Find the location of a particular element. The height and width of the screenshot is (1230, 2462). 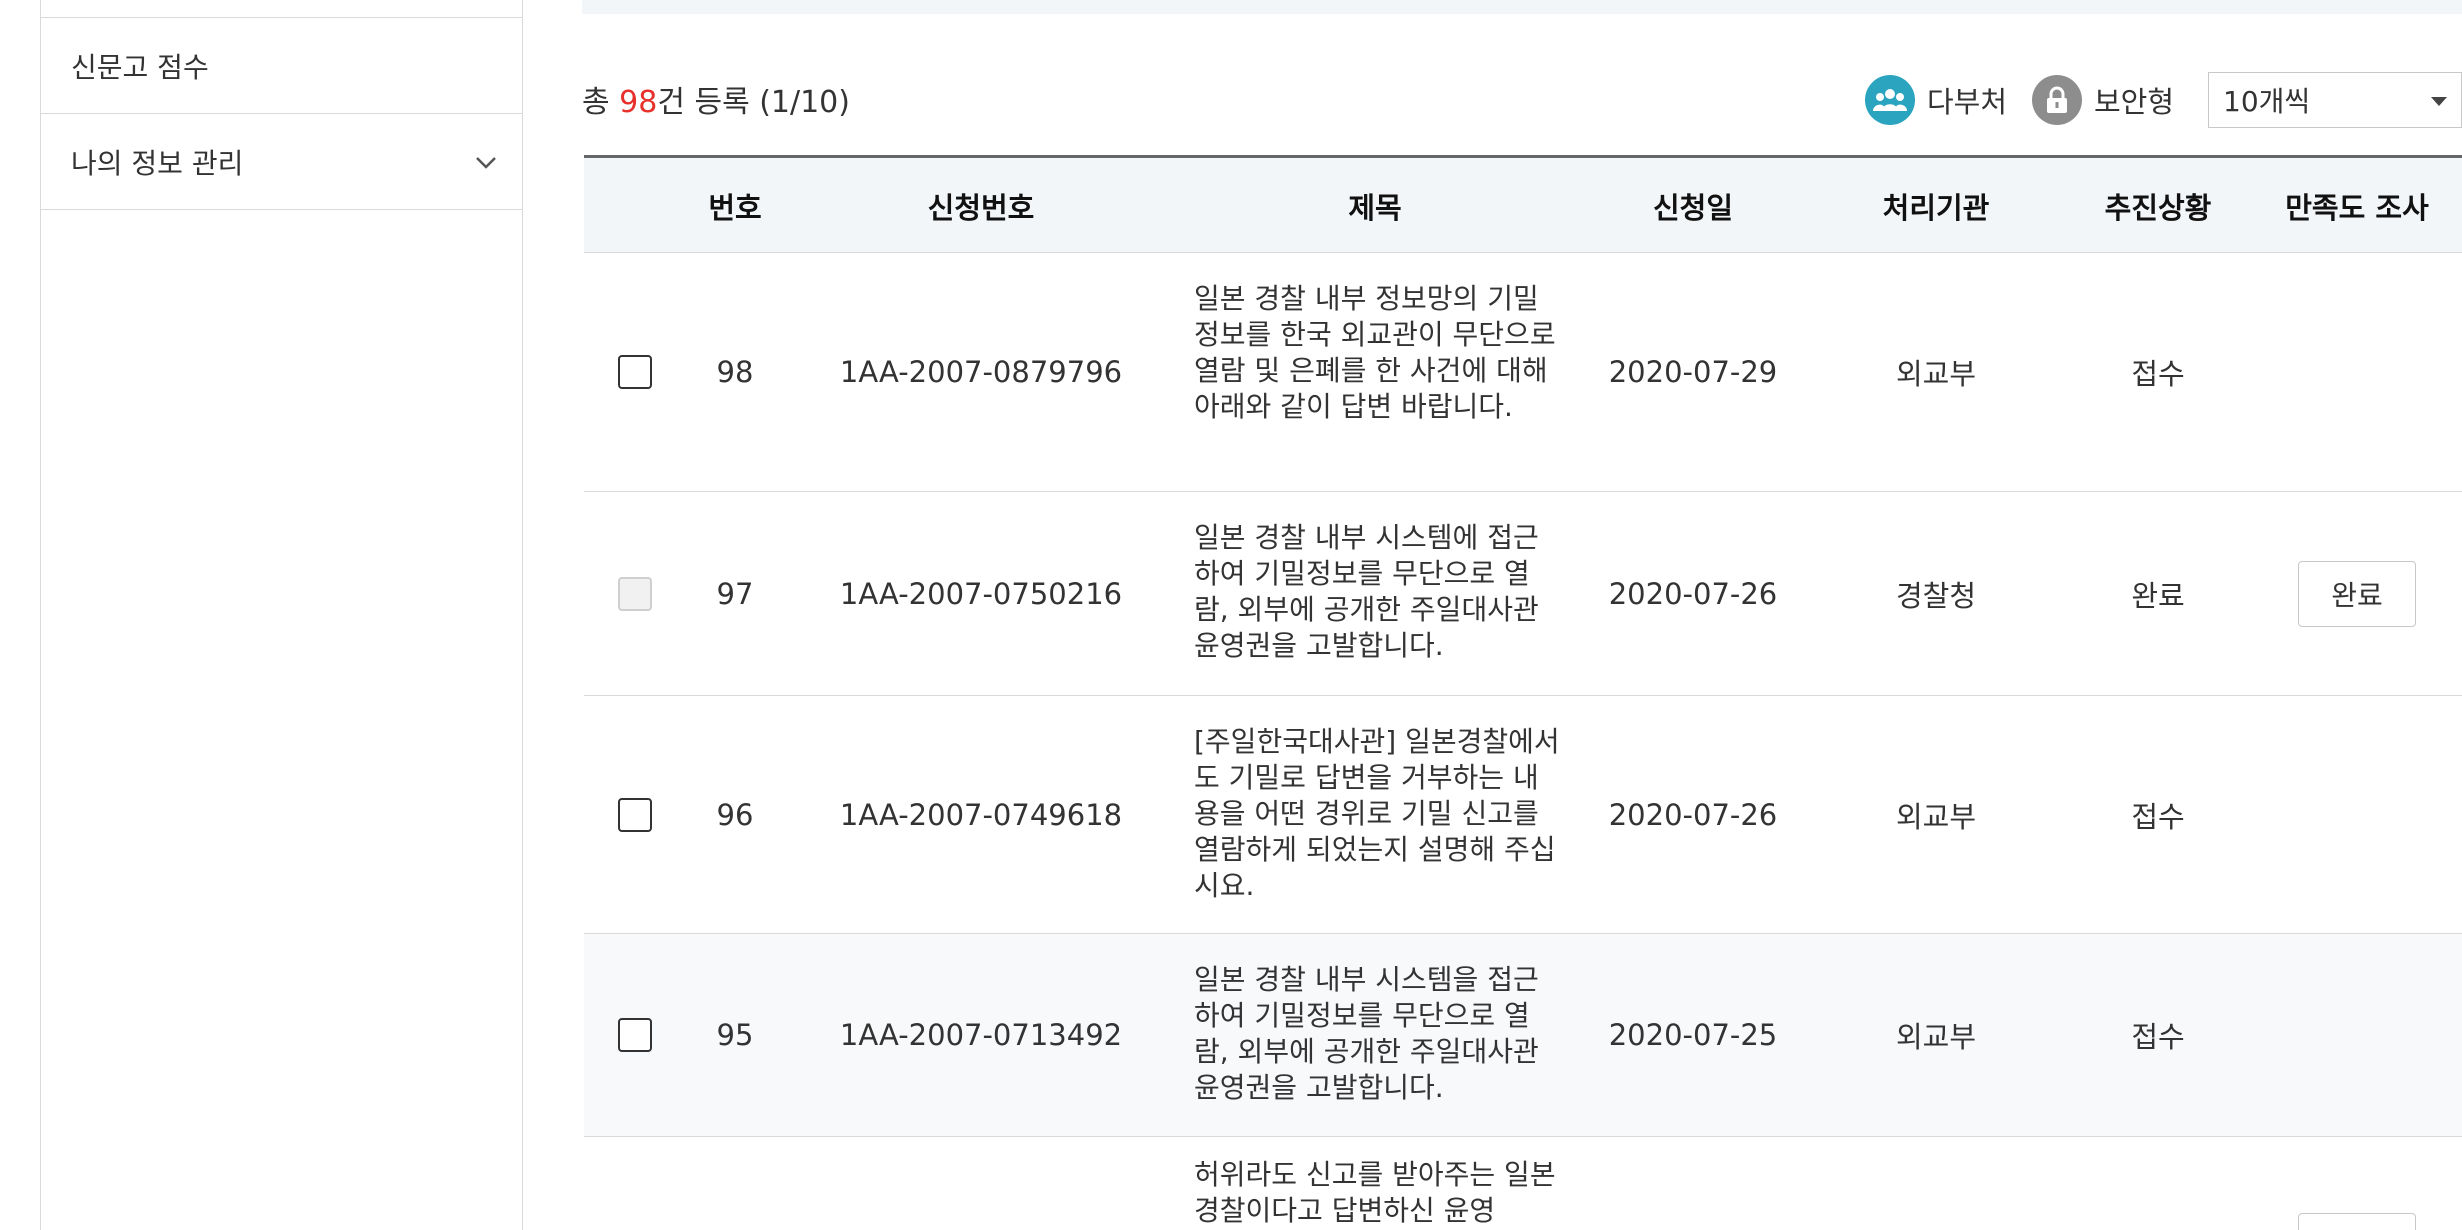

header-date: 신청일 is located at coordinates (1693, 207).